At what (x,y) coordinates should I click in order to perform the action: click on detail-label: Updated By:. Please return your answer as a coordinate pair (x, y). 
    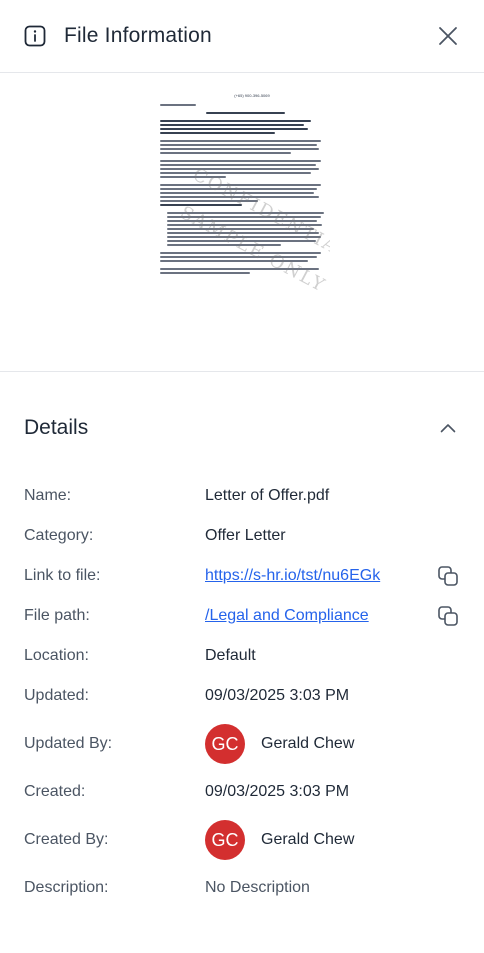
    Looking at the image, I should click on (68, 743).